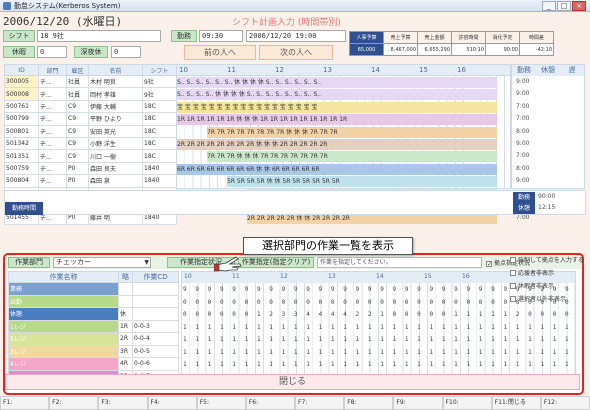  I want to click on dept-select-value: チェッカー, so click(73, 262).